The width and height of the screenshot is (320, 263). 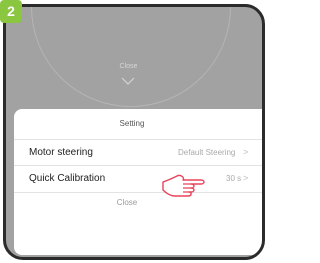 What do you see at coordinates (11, 11) in the screenshot?
I see `step-badge: 2` at bounding box center [11, 11].